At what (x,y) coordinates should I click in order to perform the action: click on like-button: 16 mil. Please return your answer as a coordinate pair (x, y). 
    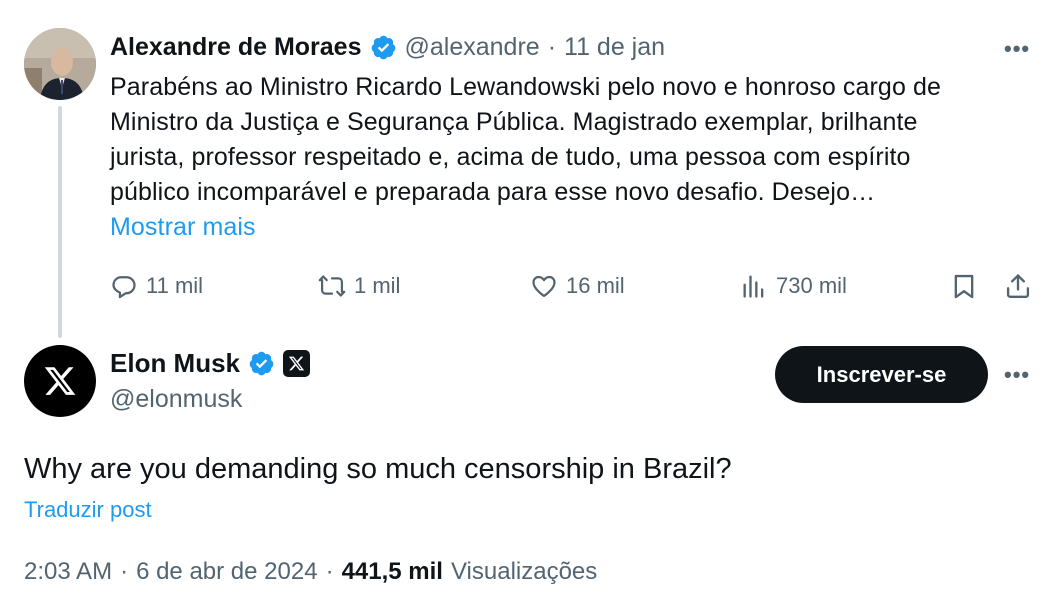
    Looking at the image, I should click on (577, 286).